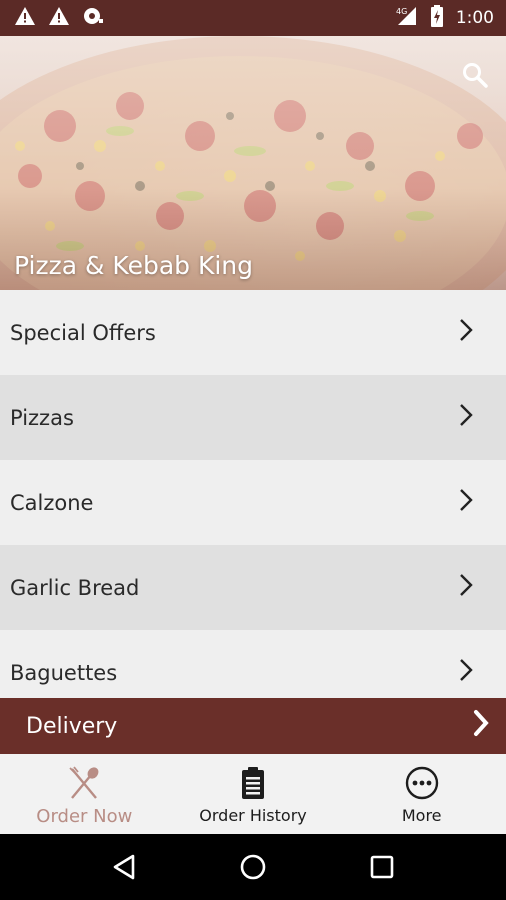 This screenshot has height=900, width=506. Describe the element at coordinates (134, 265) in the screenshot. I see `restaurant-title: Pizza & Kebab King` at that location.